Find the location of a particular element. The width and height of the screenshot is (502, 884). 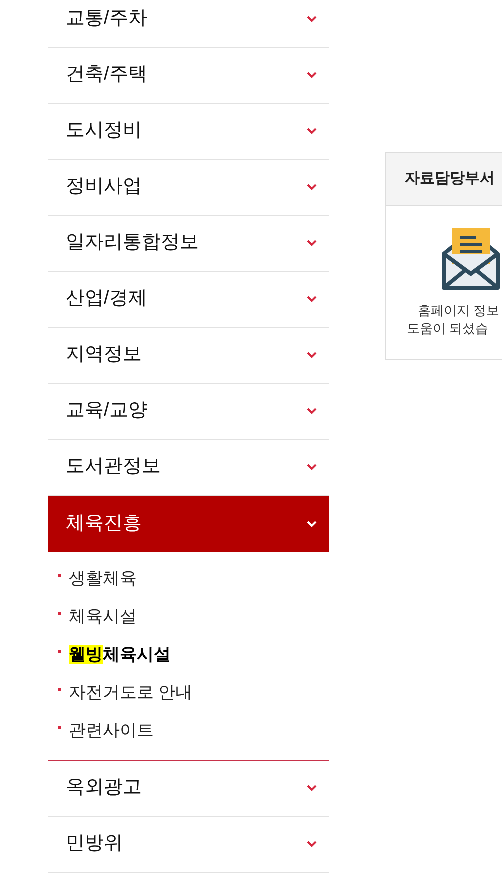

envelope-icon is located at coordinates (471, 258).